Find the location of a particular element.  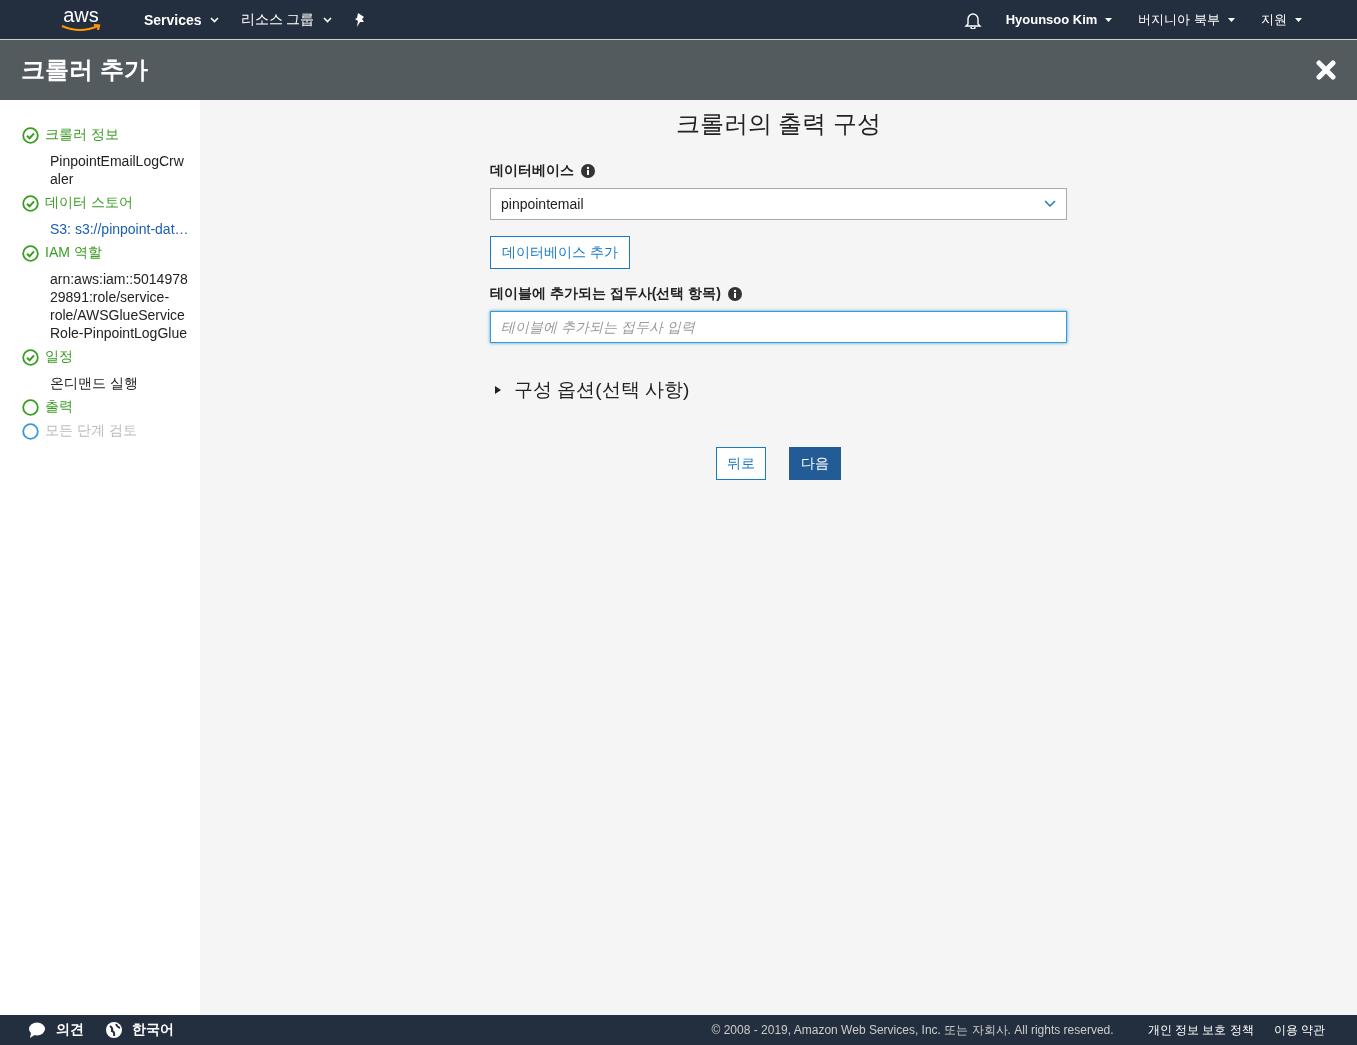

user-menu: Hyounsoo Kim is located at coordinates (1059, 19).